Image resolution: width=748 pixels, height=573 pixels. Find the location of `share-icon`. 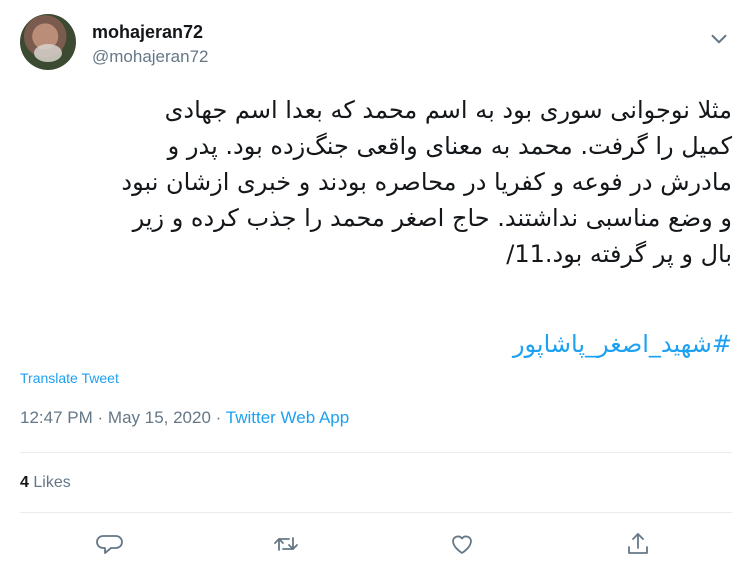

share-icon is located at coordinates (638, 544).